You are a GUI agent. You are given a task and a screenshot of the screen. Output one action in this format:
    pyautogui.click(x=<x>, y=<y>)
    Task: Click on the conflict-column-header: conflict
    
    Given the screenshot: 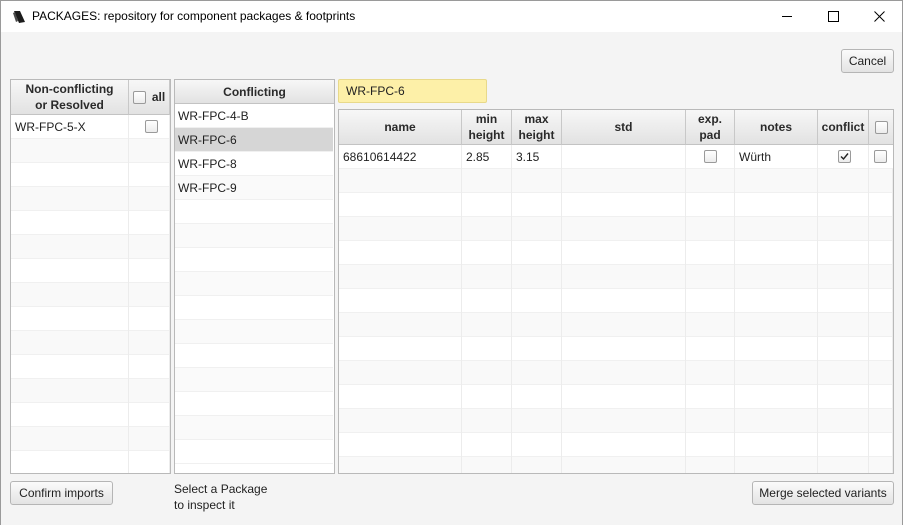 What is the action you would take?
    pyautogui.click(x=843, y=127)
    